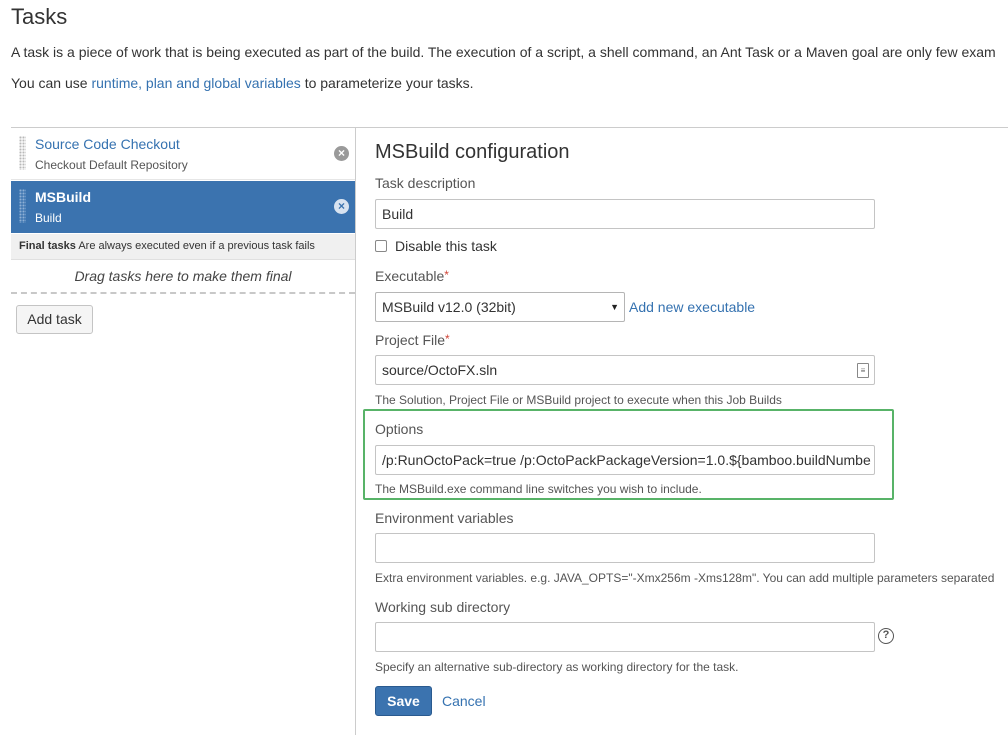  What do you see at coordinates (47, 246) in the screenshot?
I see `final-tasks-title: Final tasks` at bounding box center [47, 246].